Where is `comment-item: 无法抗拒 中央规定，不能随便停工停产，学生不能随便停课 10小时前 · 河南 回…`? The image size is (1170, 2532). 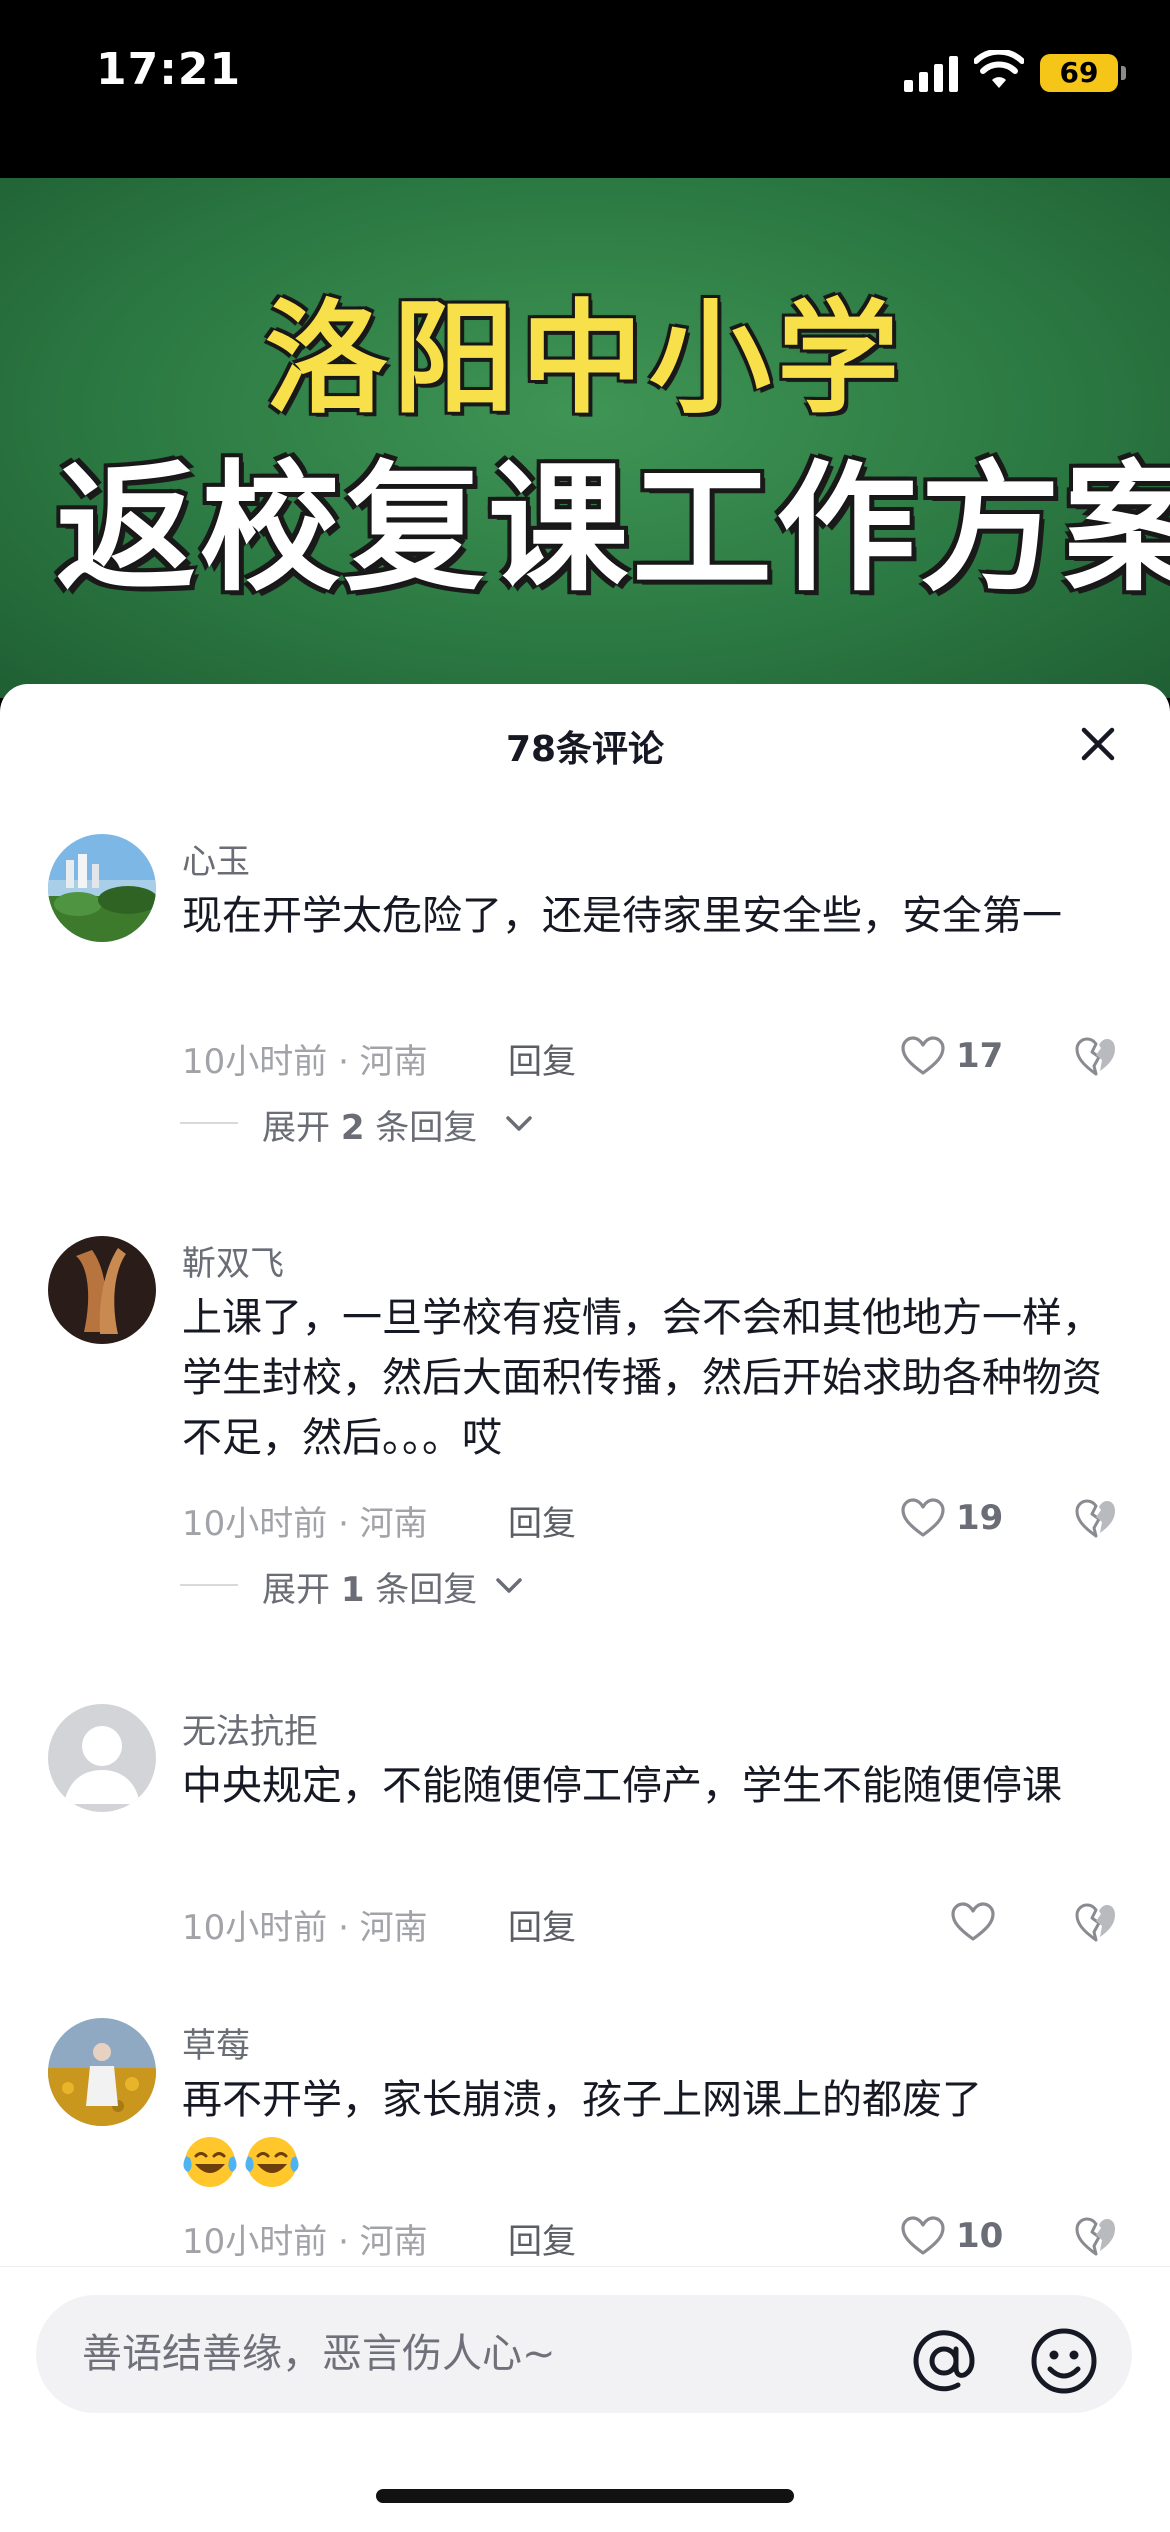 comment-item: 无法抗拒 中央规定，不能随便停工停产，学生不能随便停课 10小时前 · 河南 回… is located at coordinates (585, 1826).